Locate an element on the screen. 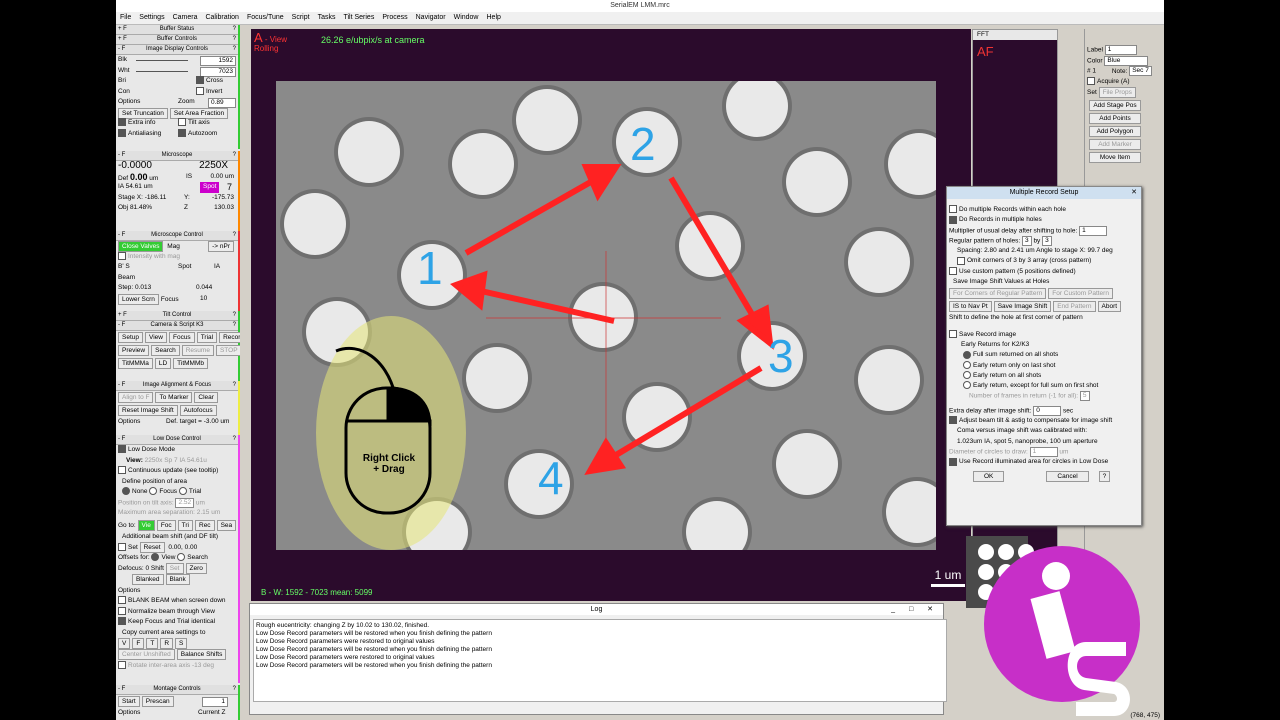 This screenshot has width=1280, height=720. save-record-checkbox: Save Record image is located at coordinates (987, 334).